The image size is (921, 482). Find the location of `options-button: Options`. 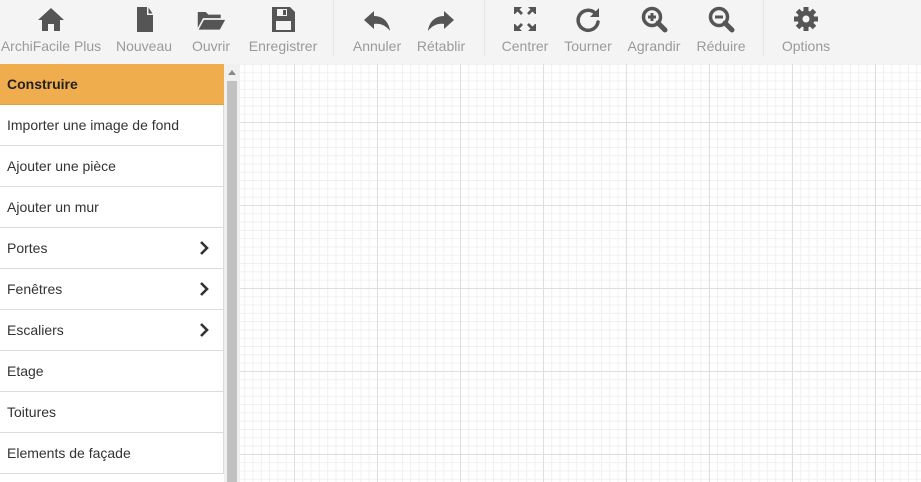

options-button: Options is located at coordinates (806, 32).